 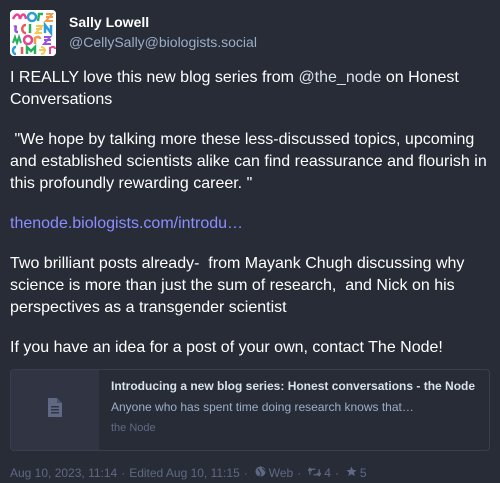 I want to click on created-timestamp: Aug 10, 2023, 11:14, so click(x=63, y=473).